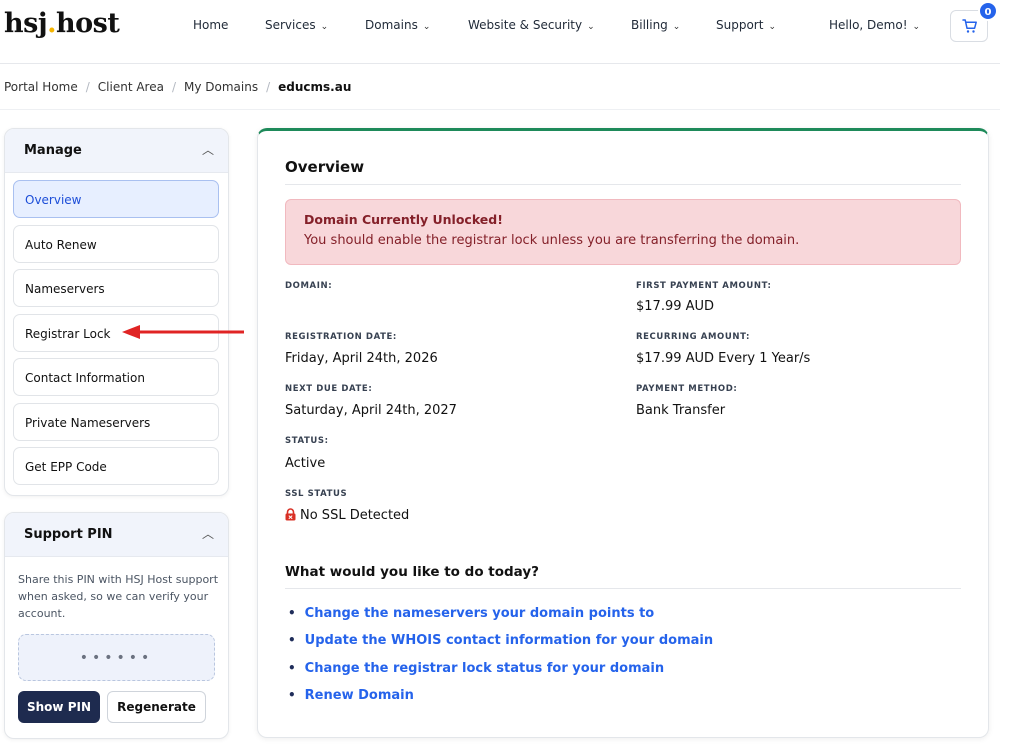 This screenshot has width=1024, height=748. Describe the element at coordinates (116, 535) in the screenshot. I see `support-pin-header: Support PIN ︿` at that location.